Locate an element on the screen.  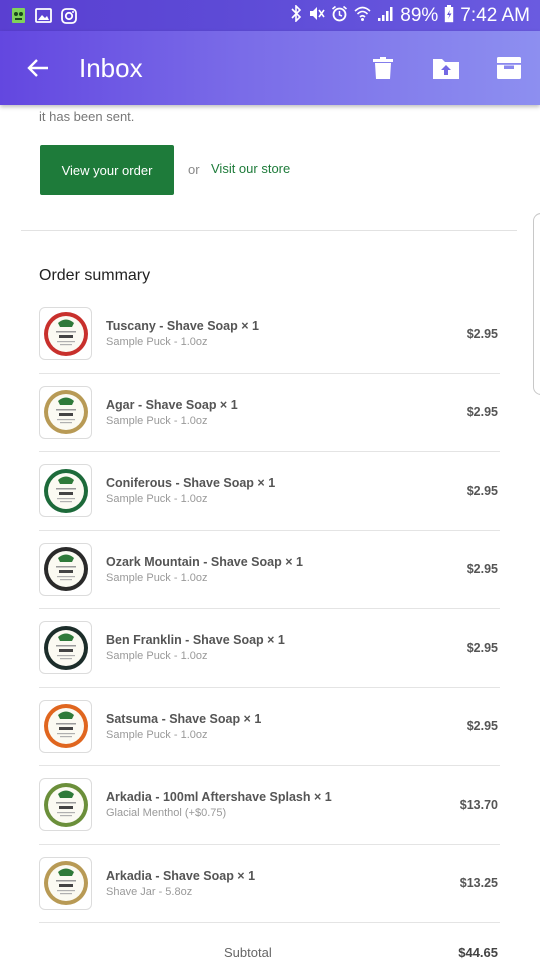
sent-message-text: it has been sent. is located at coordinates (87, 116).